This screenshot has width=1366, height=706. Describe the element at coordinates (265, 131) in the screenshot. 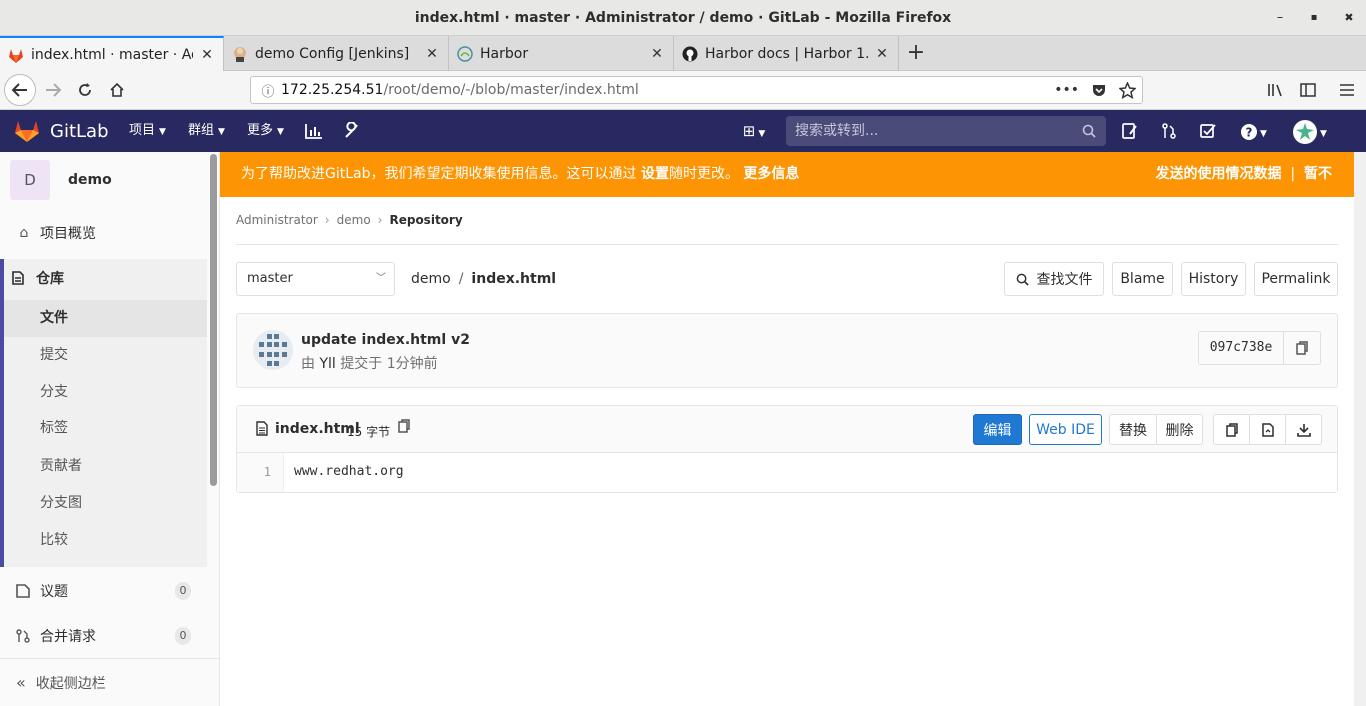

I see `nav-more: 更多 ▼` at that location.